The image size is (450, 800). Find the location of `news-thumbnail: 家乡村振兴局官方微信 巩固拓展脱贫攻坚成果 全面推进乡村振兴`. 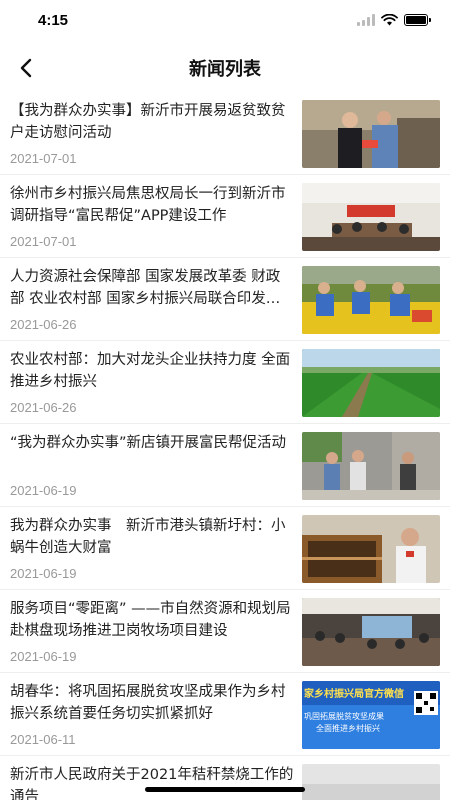

news-thumbnail: 家乡村振兴局官方微信 巩固拓展脱贫攻坚成果 全面推进乡村振兴 is located at coordinates (371, 715).